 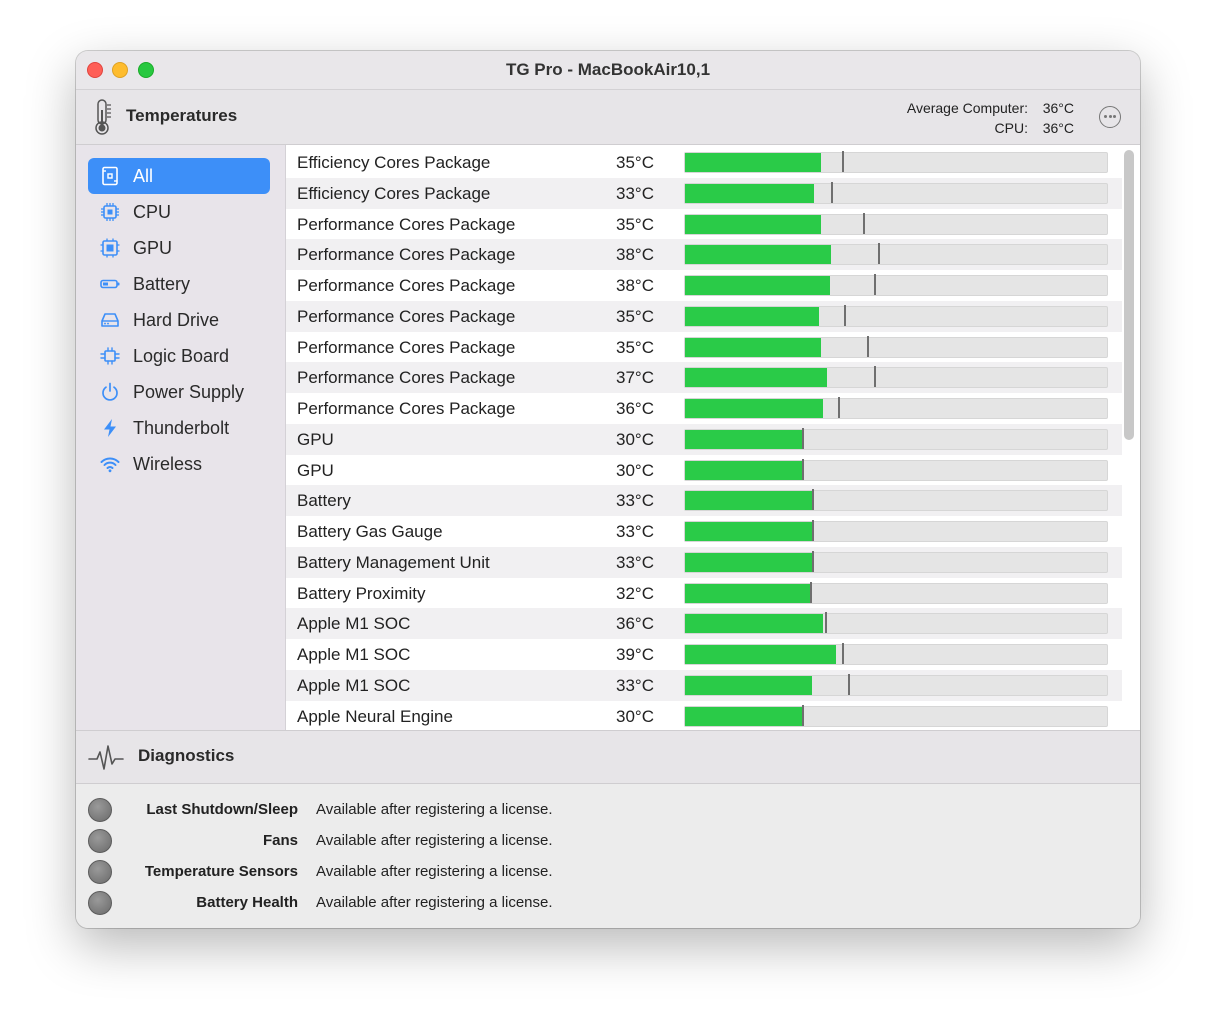 I want to click on sensor-row: Performance Cores Package 37°C, so click(x=704, y=378).